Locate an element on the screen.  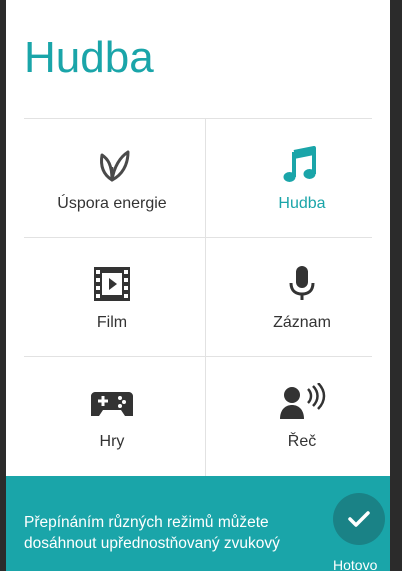
mode-movie: Film is located at coordinates (112, 296).